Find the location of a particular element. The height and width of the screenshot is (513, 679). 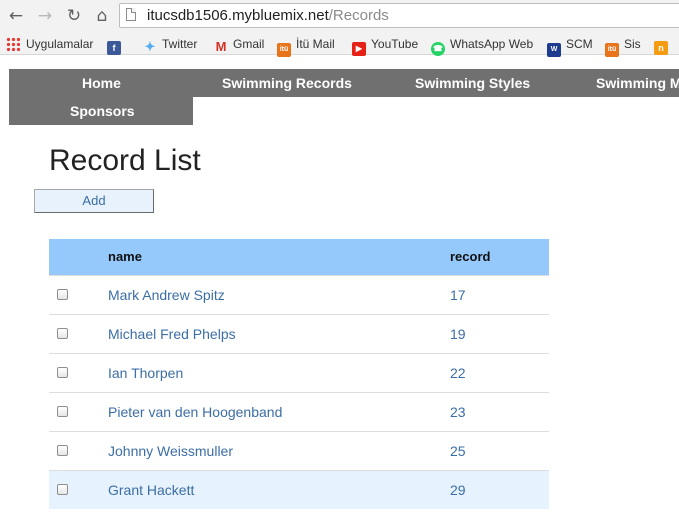

bookmark-gmail: M Gmail is located at coordinates (239, 45).